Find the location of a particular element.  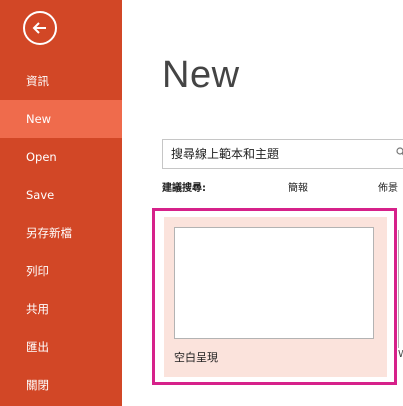

sidebar-item-close: 關閉 is located at coordinates (61, 385).